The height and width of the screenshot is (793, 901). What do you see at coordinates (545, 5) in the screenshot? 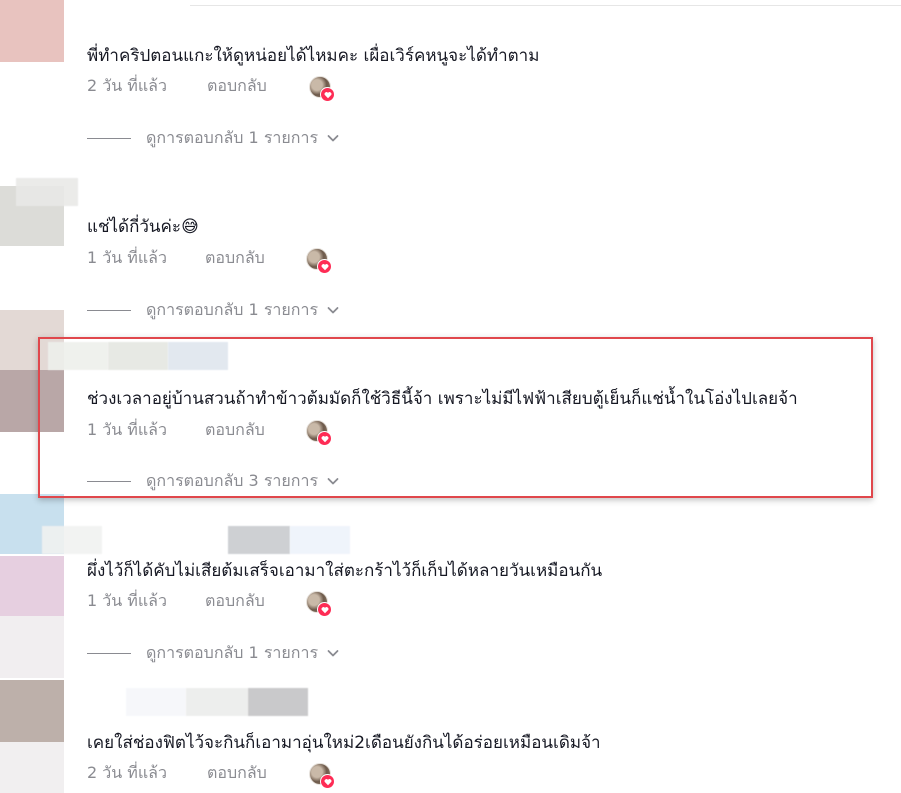
I see `divider` at bounding box center [545, 5].